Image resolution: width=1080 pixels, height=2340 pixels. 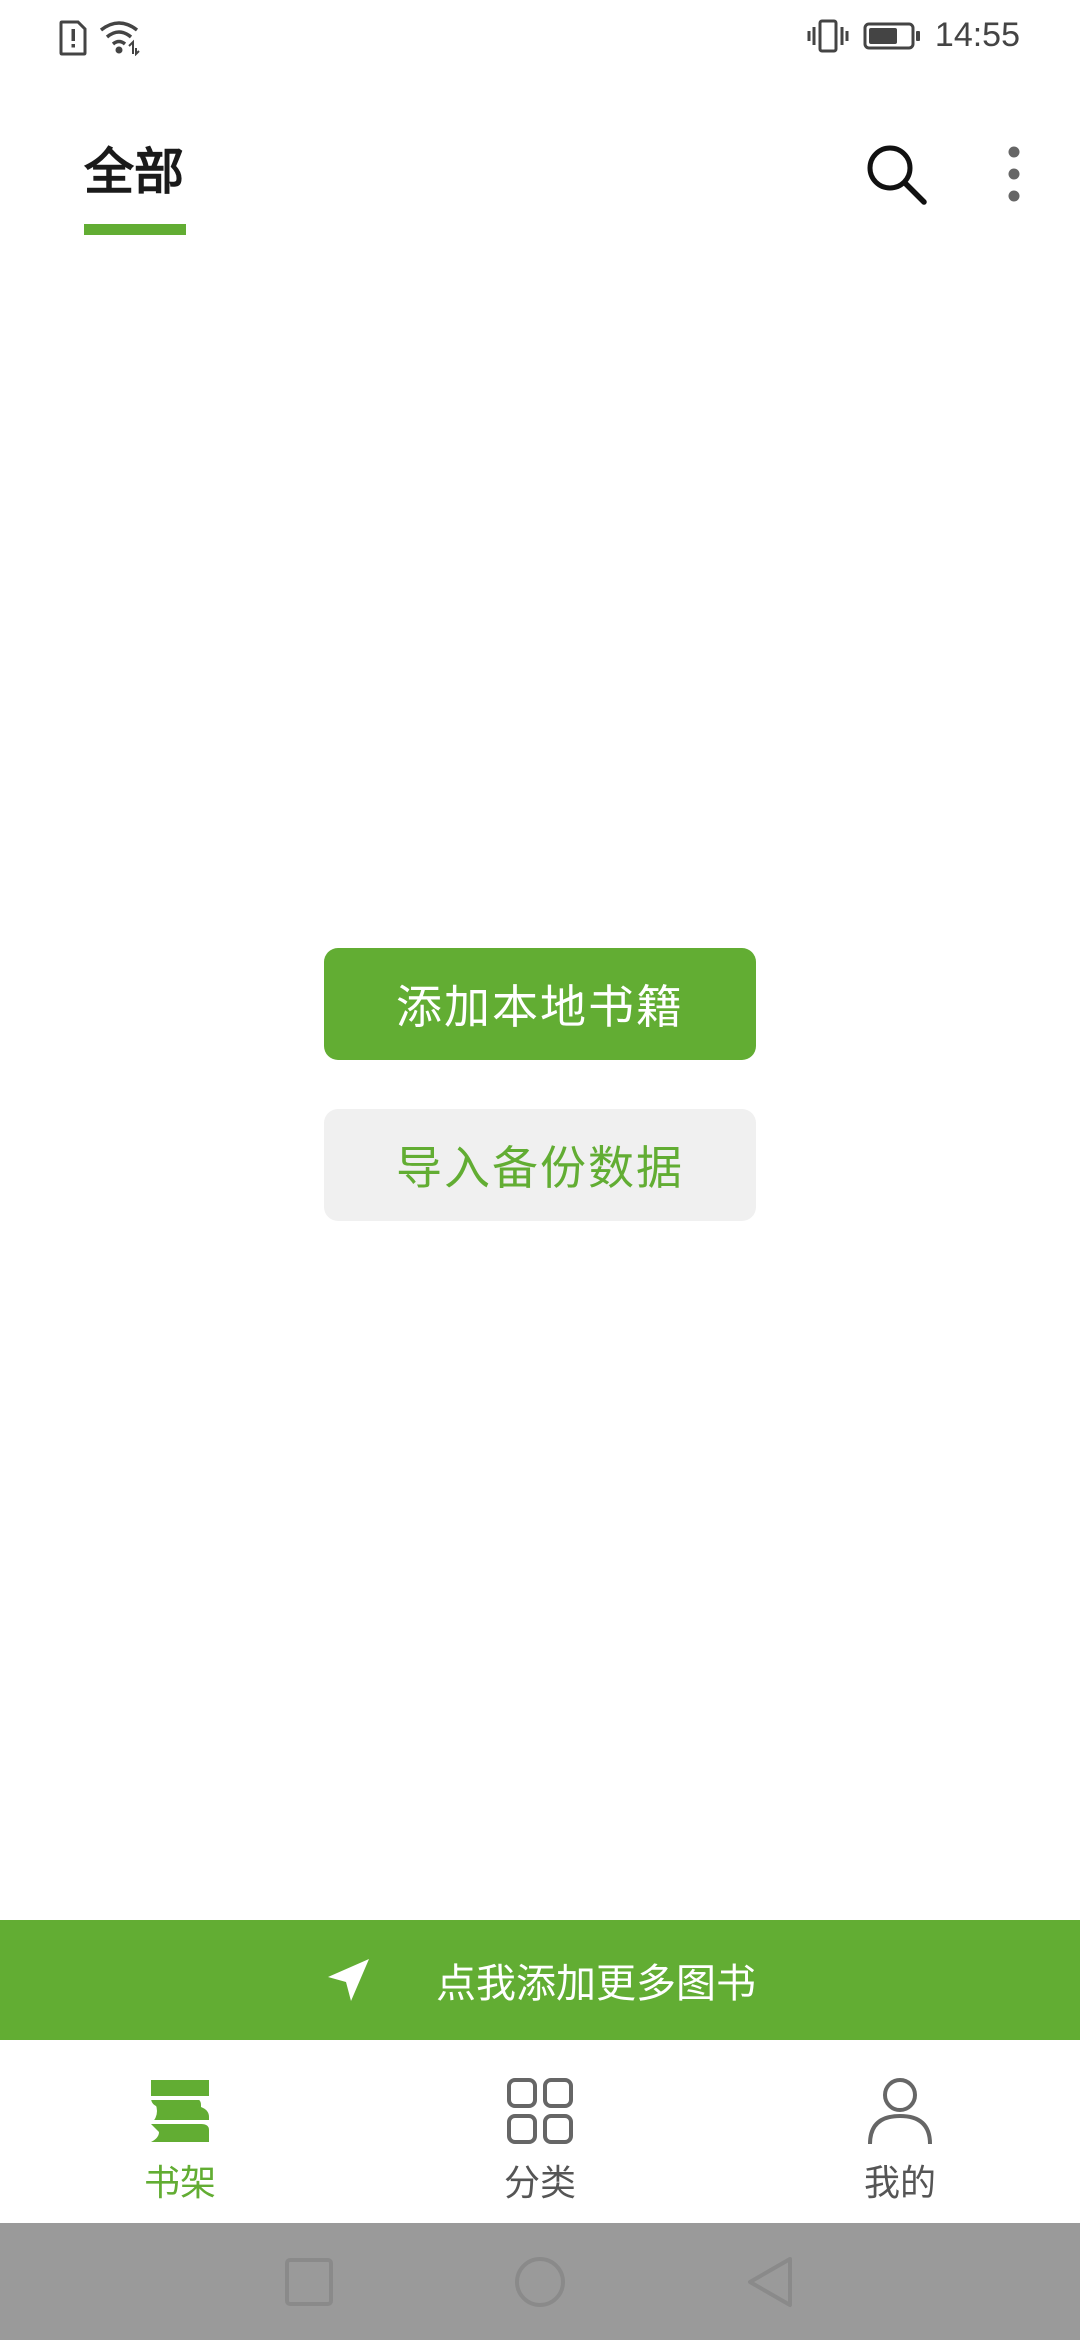 I want to click on status-right: 14:55, so click(x=913, y=35).